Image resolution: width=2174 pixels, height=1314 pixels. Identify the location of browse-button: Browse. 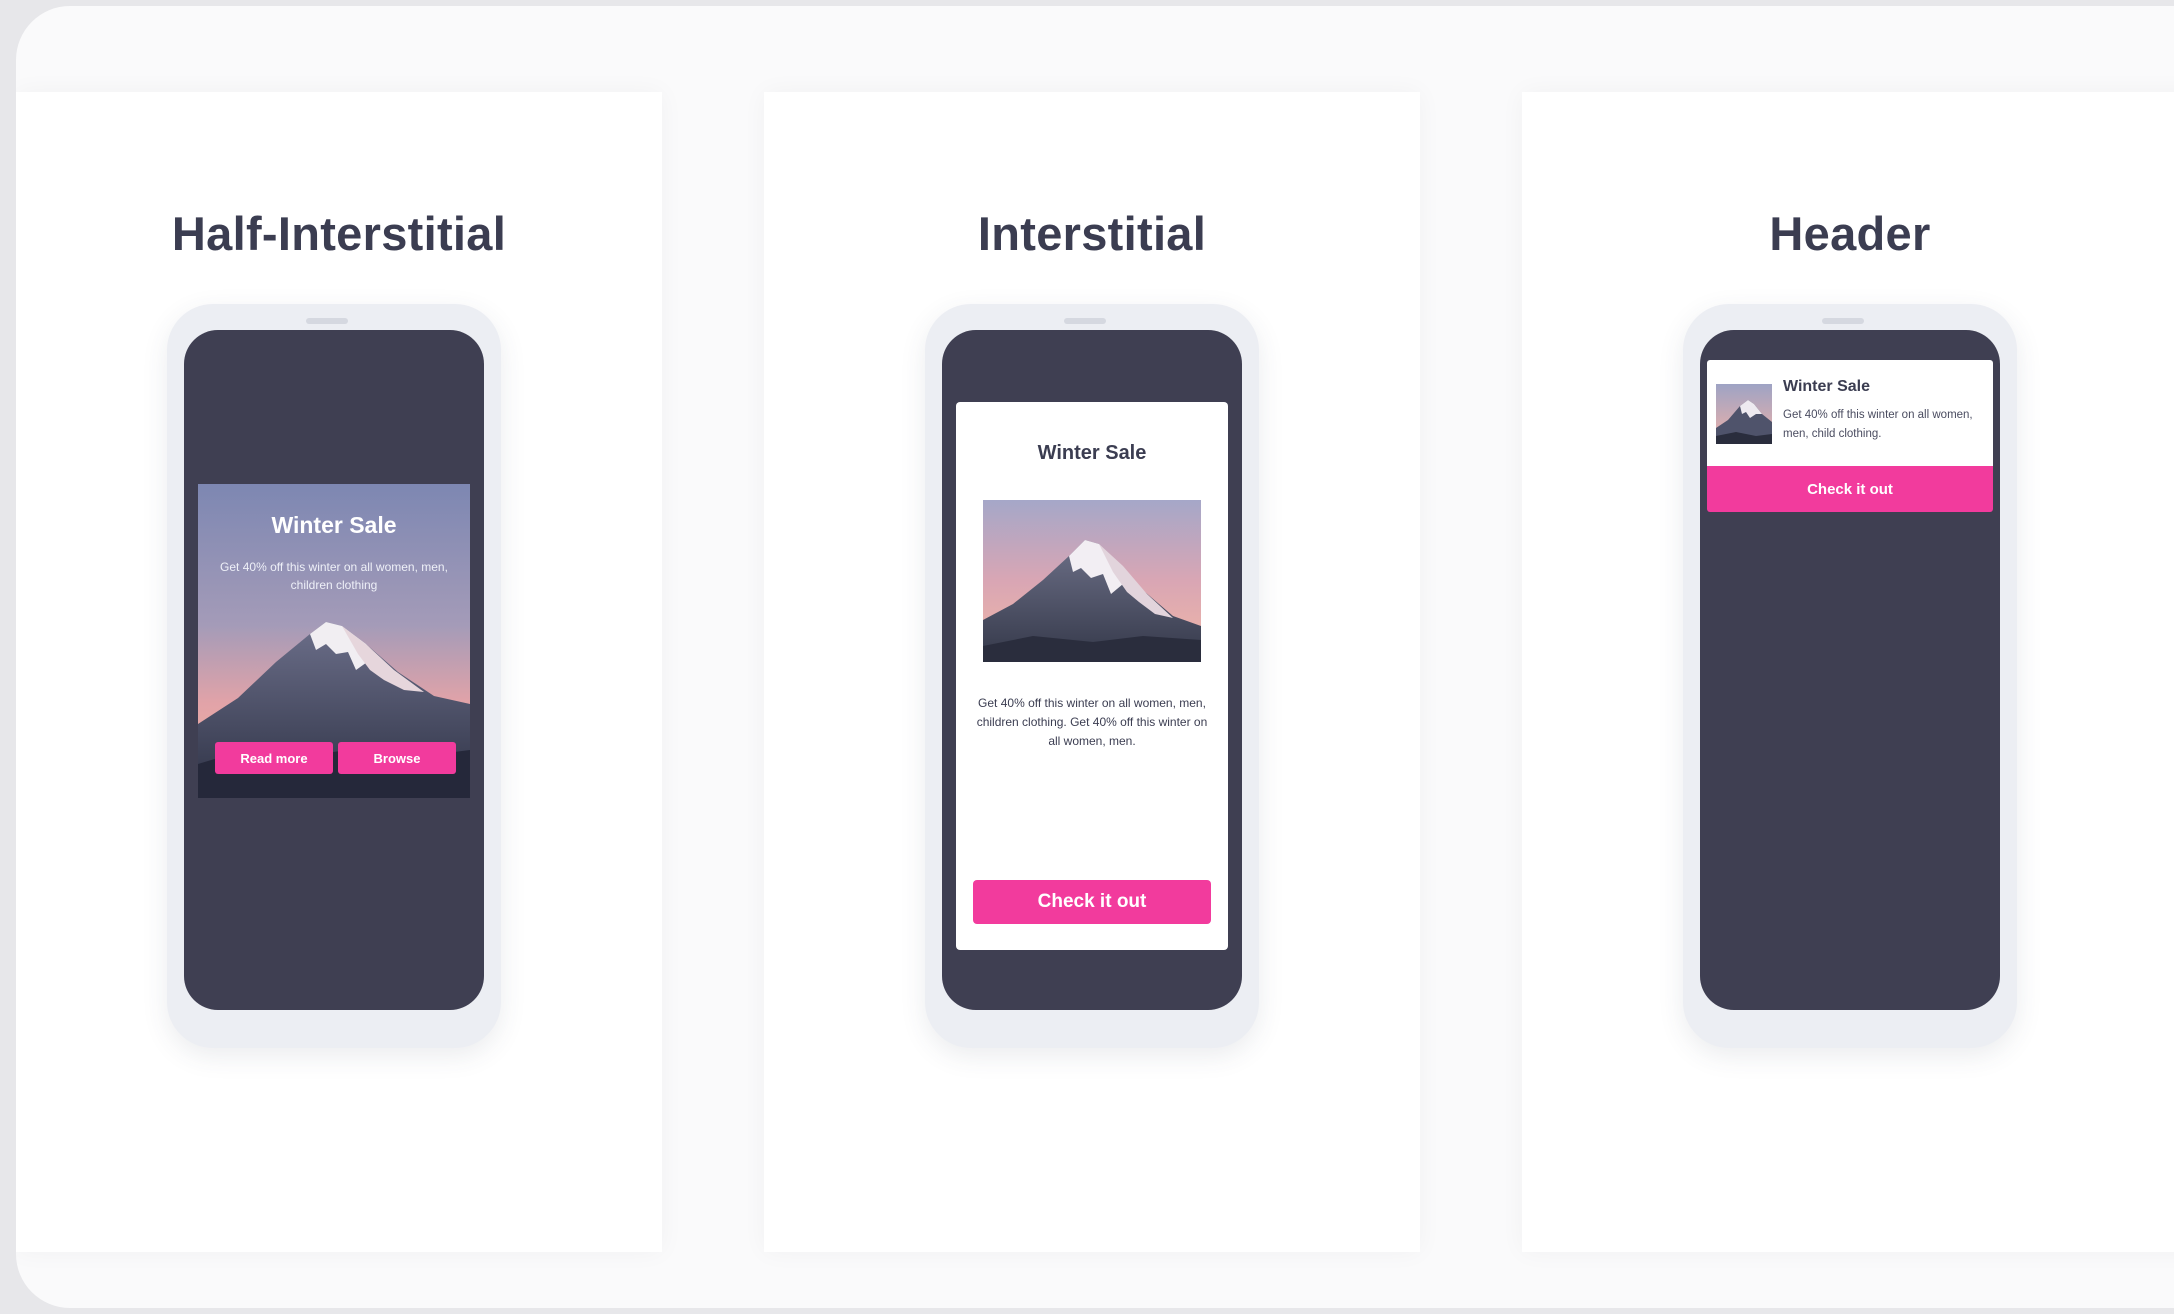
(397, 758).